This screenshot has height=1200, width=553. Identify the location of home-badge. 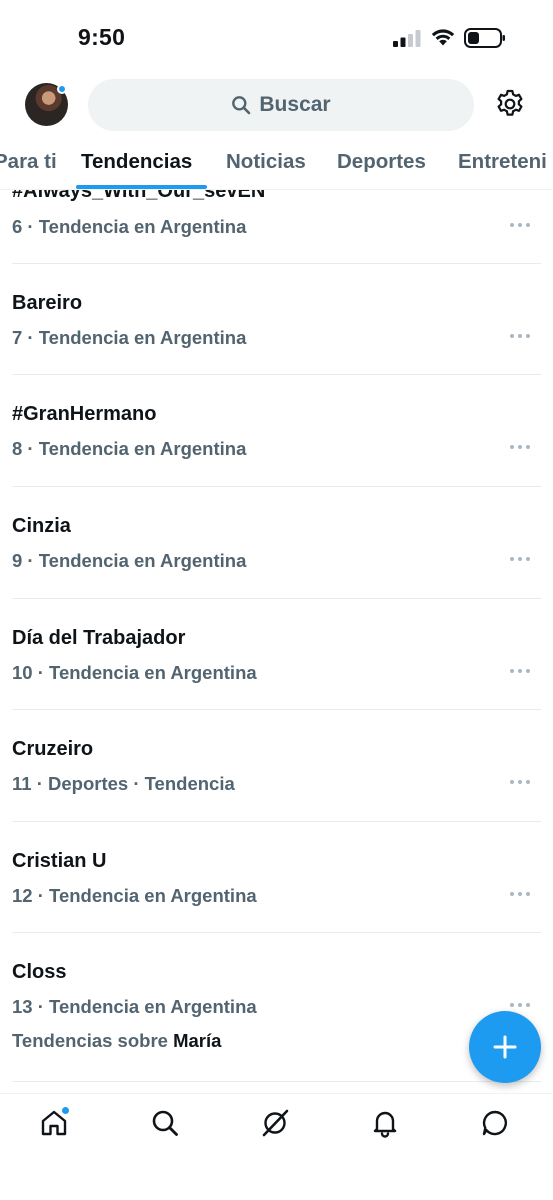
(65, 1110).